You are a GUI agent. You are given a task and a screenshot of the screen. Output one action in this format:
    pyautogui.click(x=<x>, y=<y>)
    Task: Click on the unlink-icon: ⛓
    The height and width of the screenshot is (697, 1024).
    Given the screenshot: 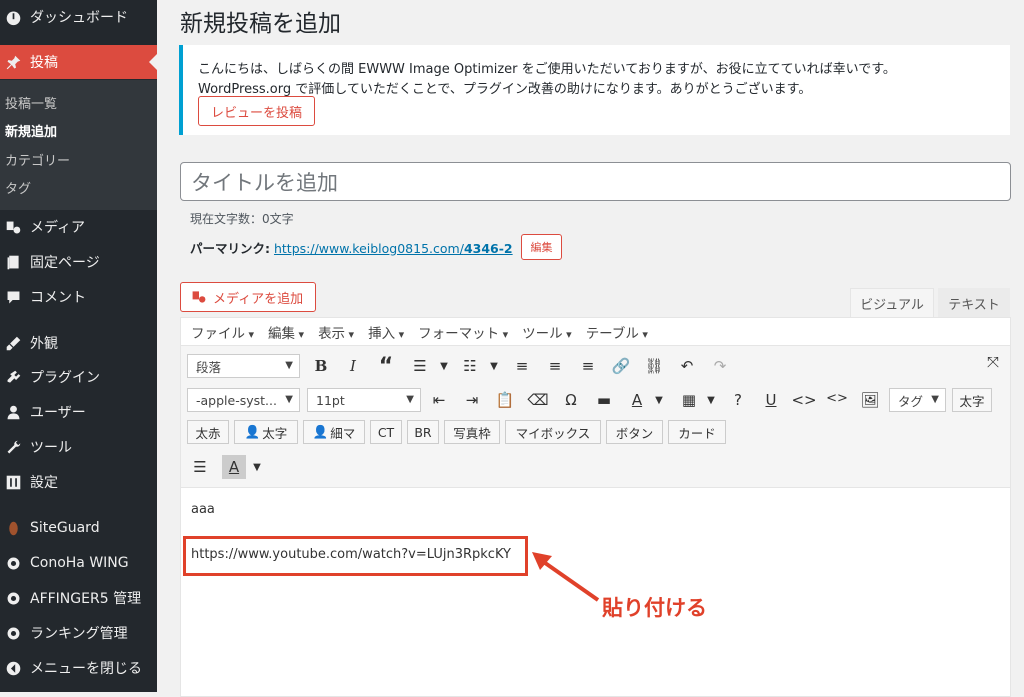 What is the action you would take?
    pyautogui.click(x=654, y=366)
    